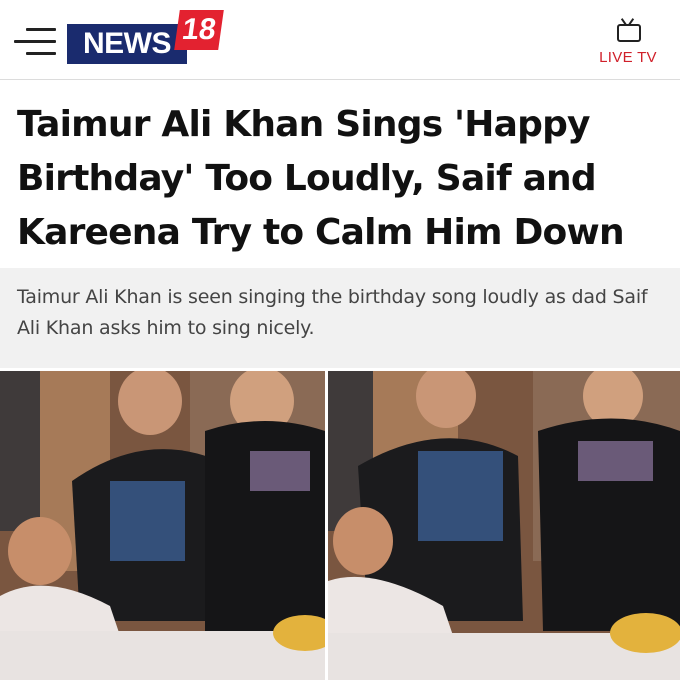 This screenshot has width=680, height=680. What do you see at coordinates (127, 44) in the screenshot?
I see `logo-brand: NEWS` at bounding box center [127, 44].